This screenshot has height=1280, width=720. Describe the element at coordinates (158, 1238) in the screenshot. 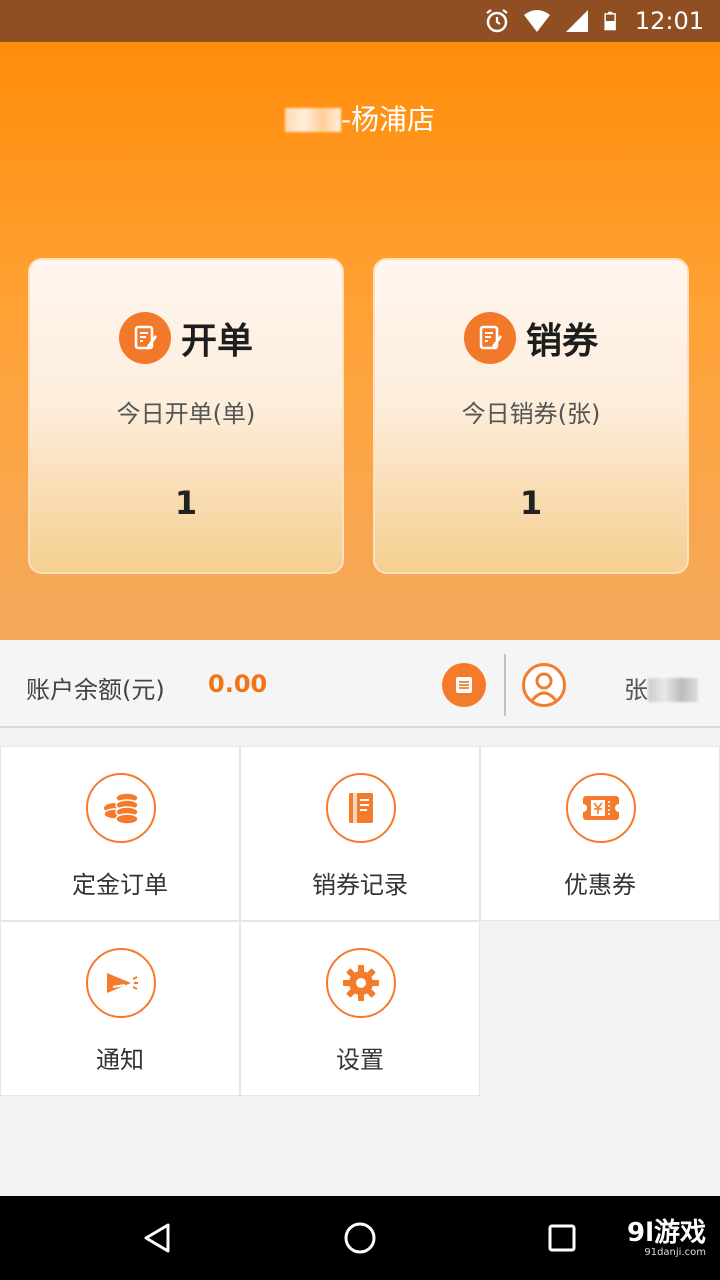

I see `back-icon` at that location.